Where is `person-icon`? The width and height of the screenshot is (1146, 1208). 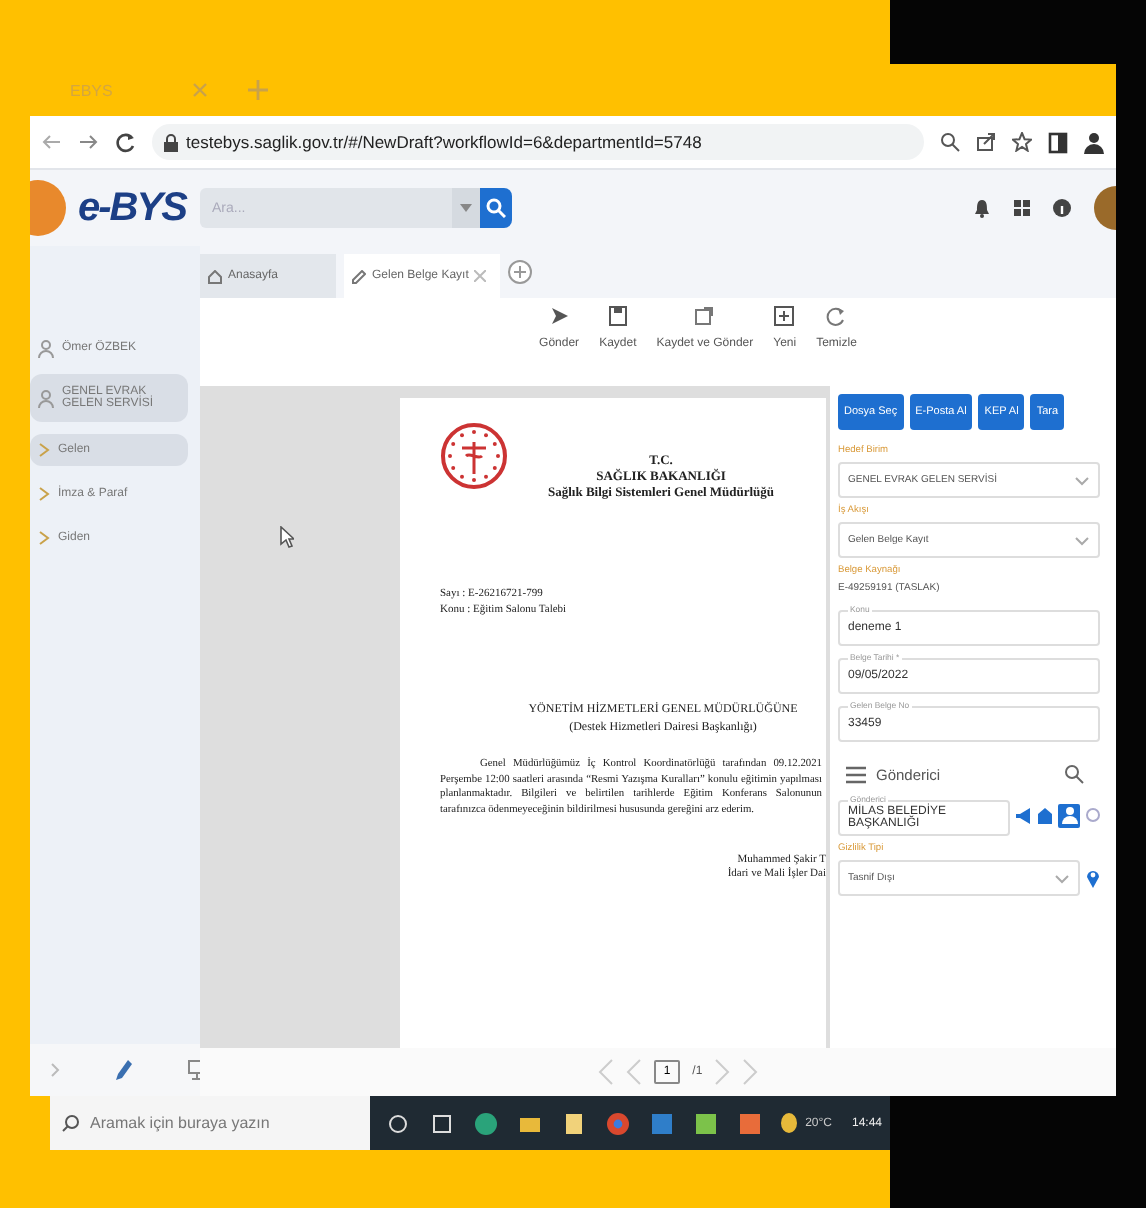 person-icon is located at coordinates (1069, 815).